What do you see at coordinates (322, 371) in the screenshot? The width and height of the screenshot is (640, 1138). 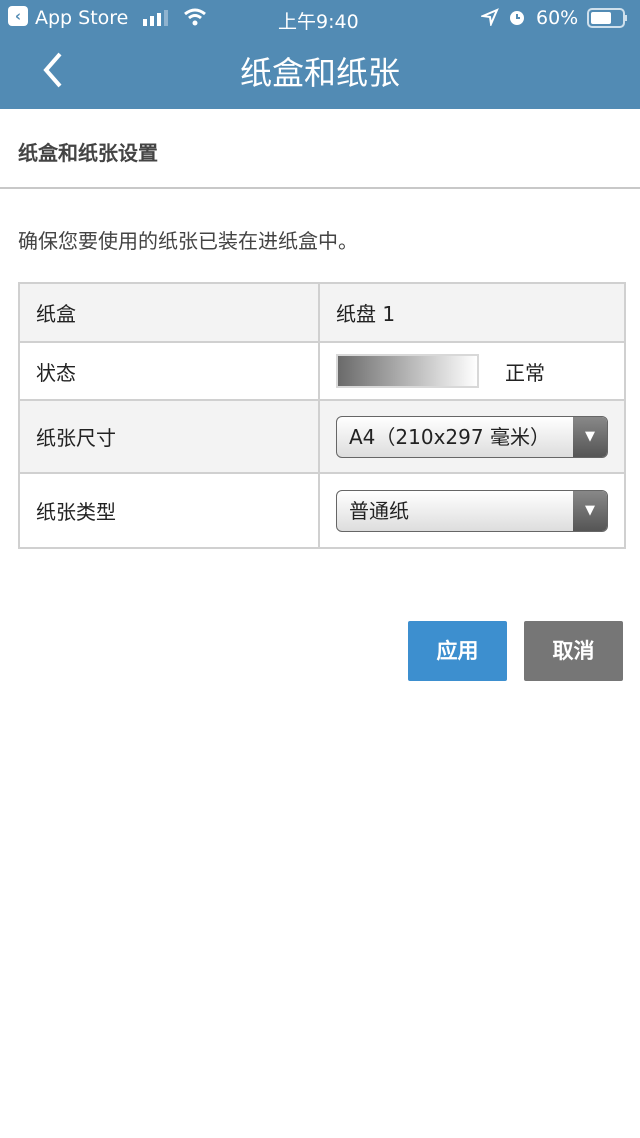 I see `table-row: 状态 正常` at bounding box center [322, 371].